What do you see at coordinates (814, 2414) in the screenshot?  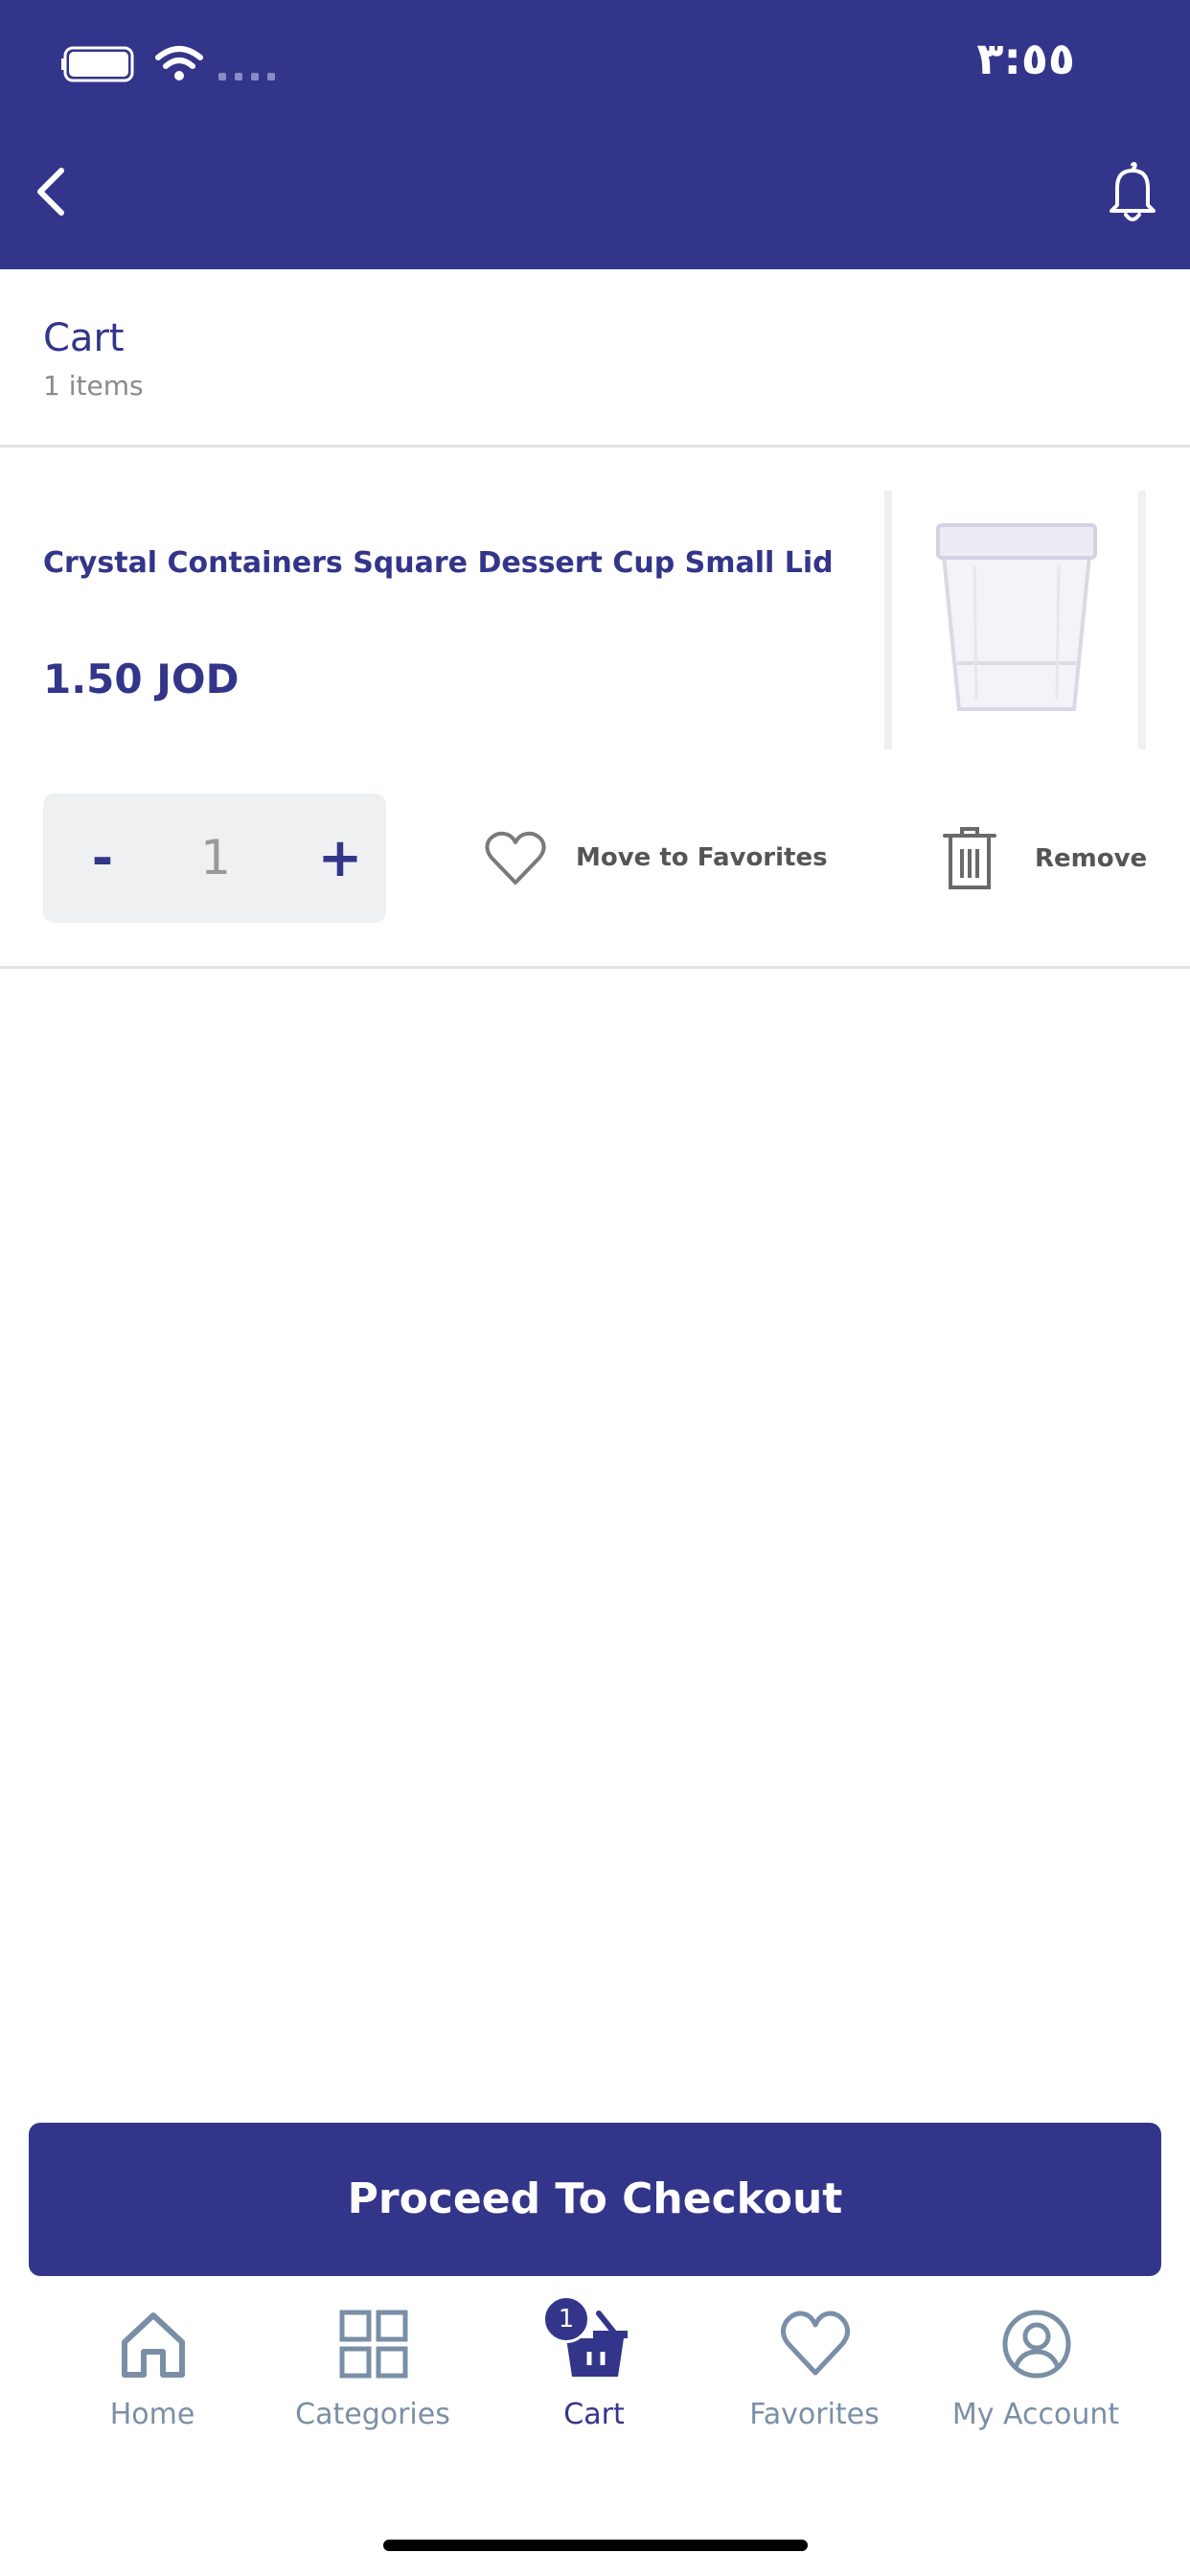 I see `nav-label-favorites: Favorites` at bounding box center [814, 2414].